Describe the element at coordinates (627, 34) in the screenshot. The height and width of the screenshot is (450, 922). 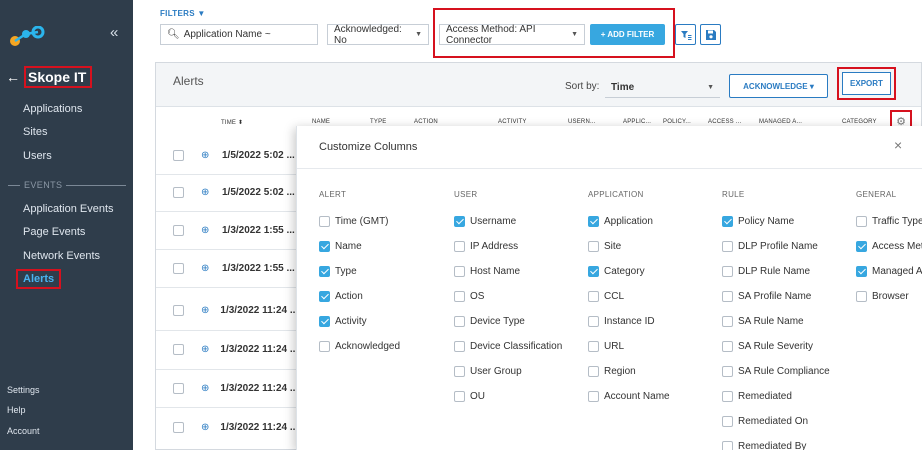
I see `add-filter-button: + ADD FILTER` at that location.